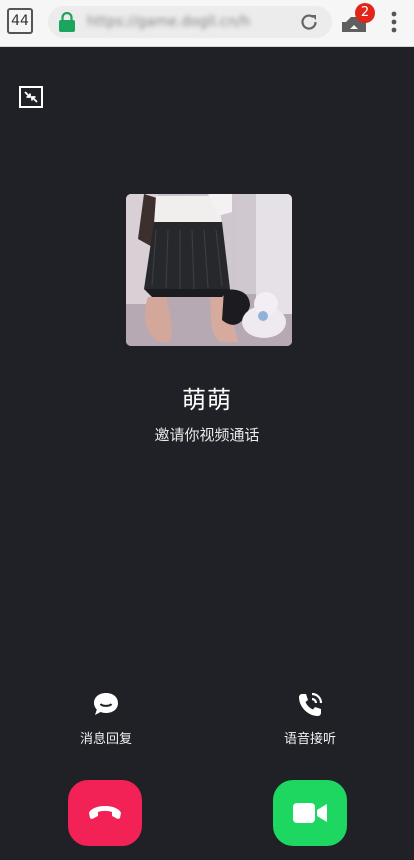 The height and width of the screenshot is (860, 414). I want to click on browser-toolbar: 44 https://game.dogll.cn/h 2, so click(207, 23).